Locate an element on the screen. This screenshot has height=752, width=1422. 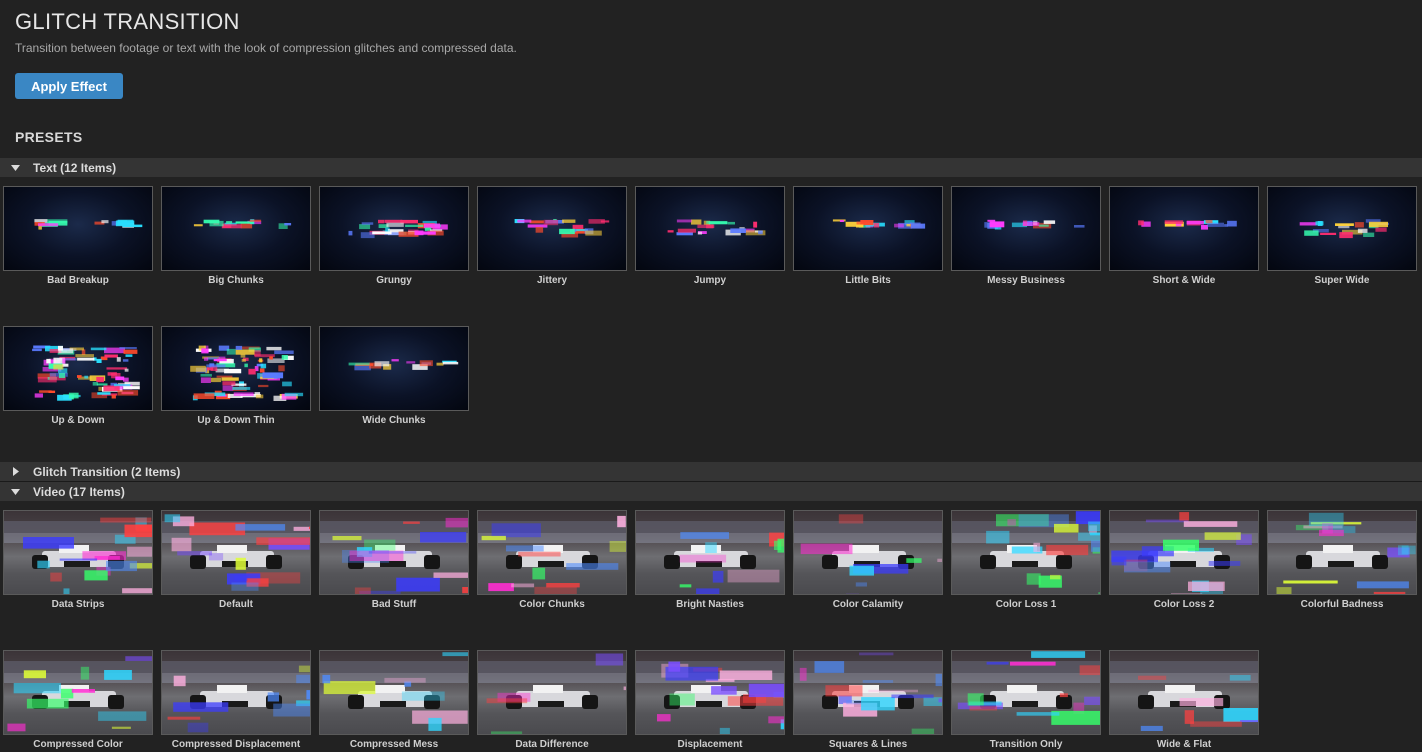
preset-tile-compressed-color: Compressed Color is located at coordinates (78, 700).